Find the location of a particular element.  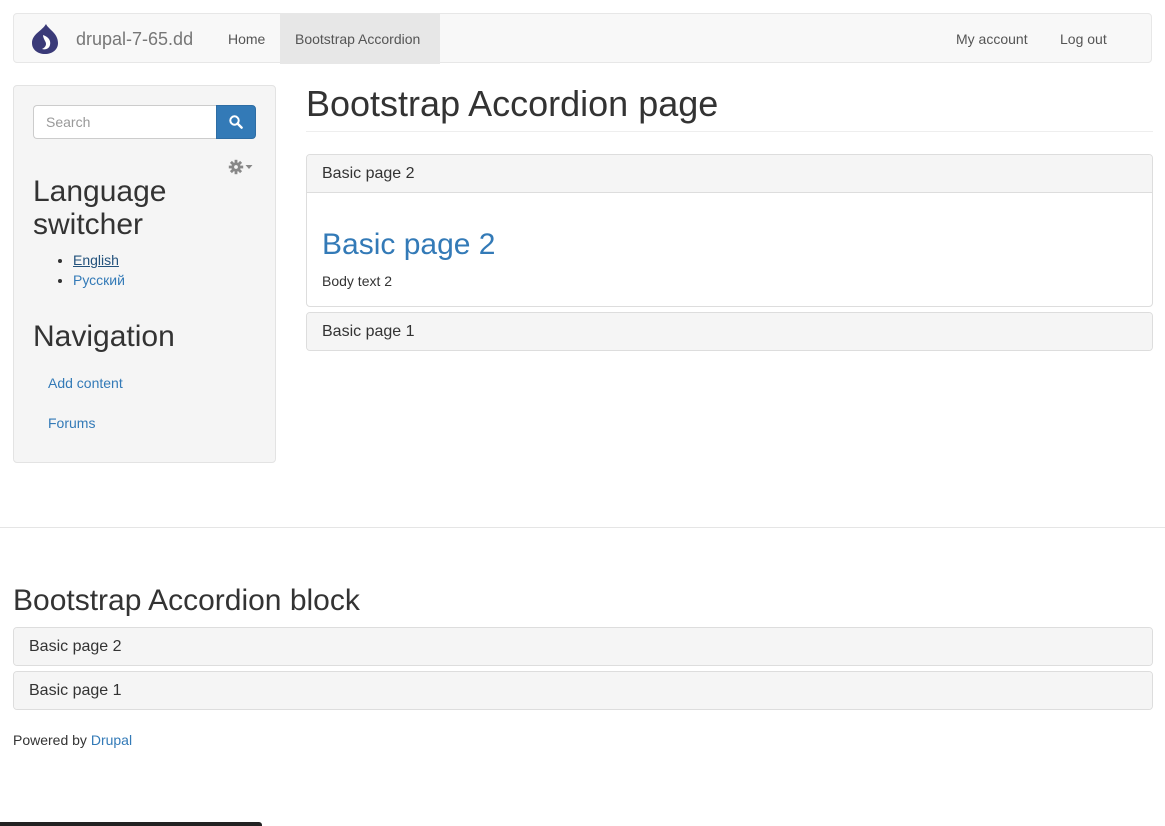

block-title: Bootstrap Accordion block is located at coordinates (186, 600).